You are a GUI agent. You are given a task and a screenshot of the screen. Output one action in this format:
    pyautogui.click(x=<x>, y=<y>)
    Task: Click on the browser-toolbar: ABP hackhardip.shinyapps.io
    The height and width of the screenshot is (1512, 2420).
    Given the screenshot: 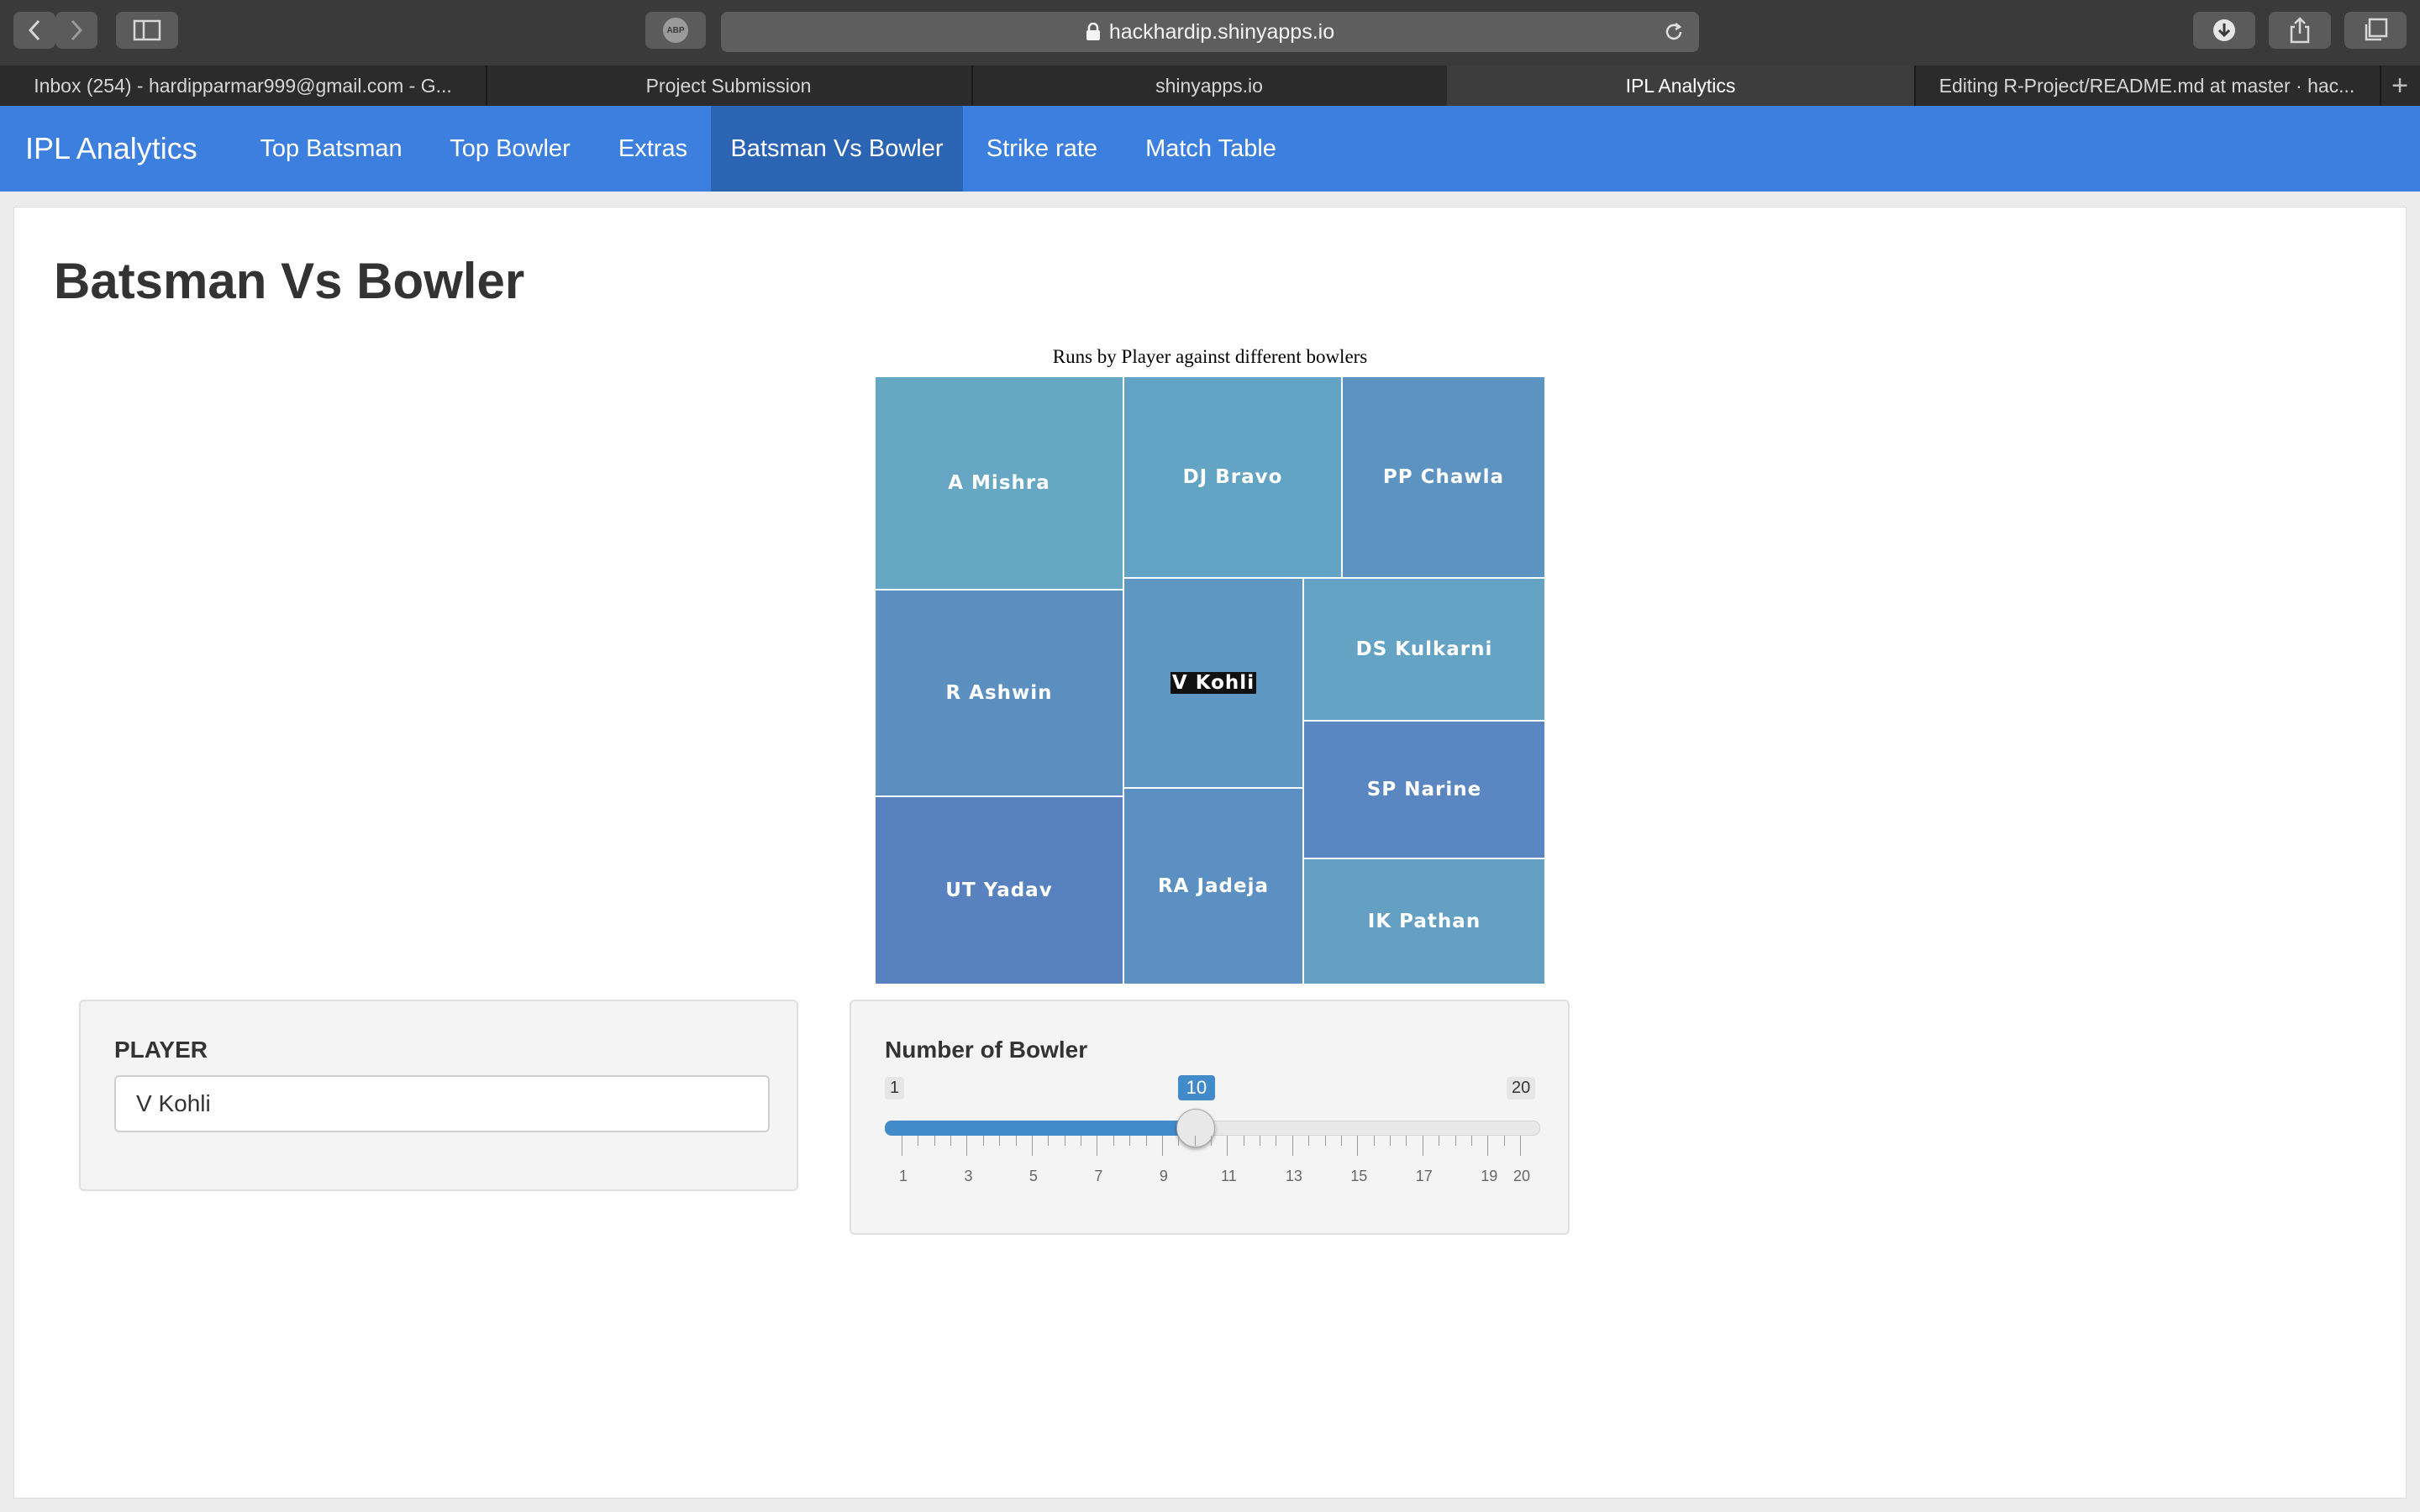 What is the action you would take?
    pyautogui.click(x=1210, y=33)
    